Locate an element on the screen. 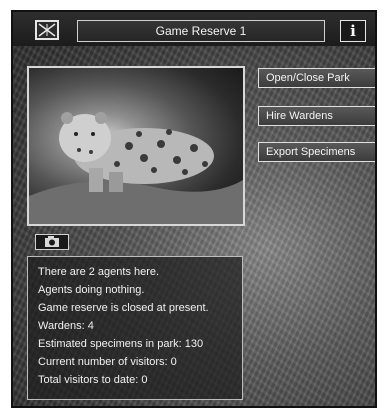 The image size is (387, 418). reserve-status-text: Game reserve is closed at present. is located at coordinates (123, 308).